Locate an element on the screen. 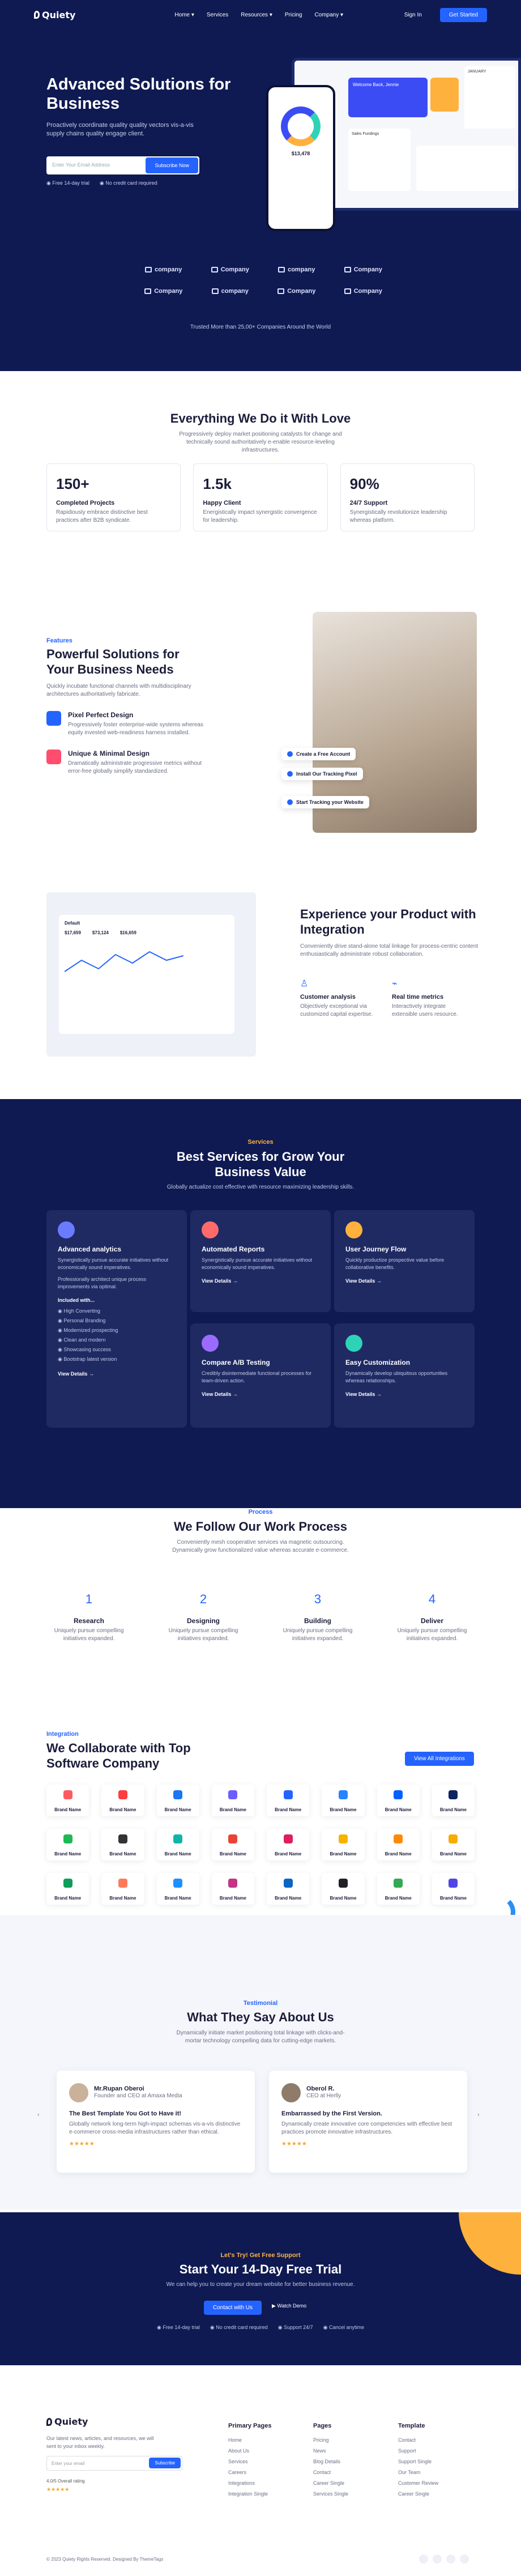  social-icons is located at coordinates (444, 2559).